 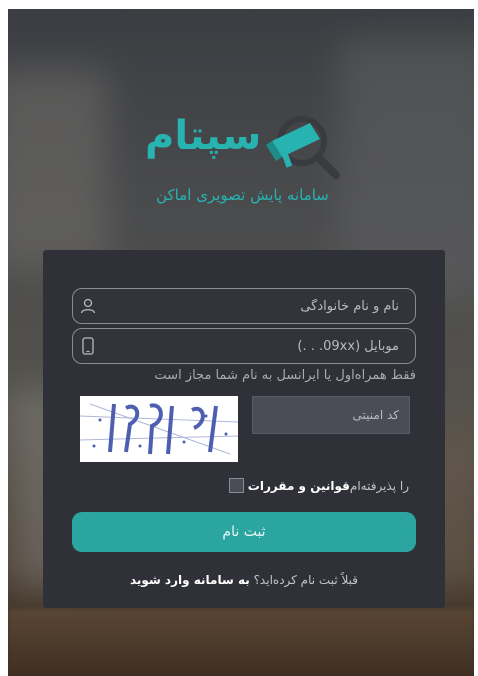 I want to click on terms-row: قوانین و مقررات را پذیرفته‌ام, so click(x=316, y=485).